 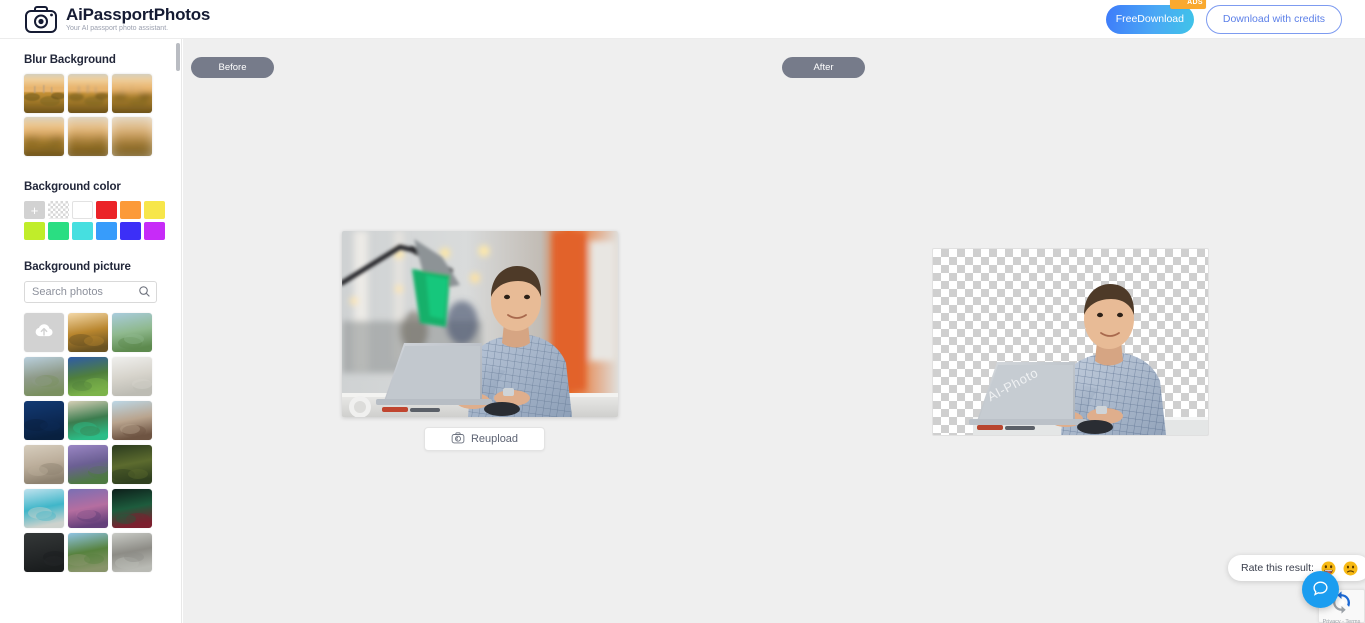 I want to click on thumb-photo-desert-plain, so click(x=132, y=420).